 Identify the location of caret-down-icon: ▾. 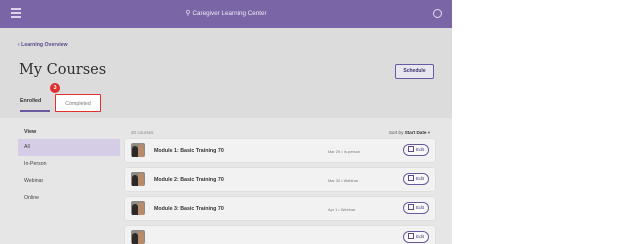
(428, 132).